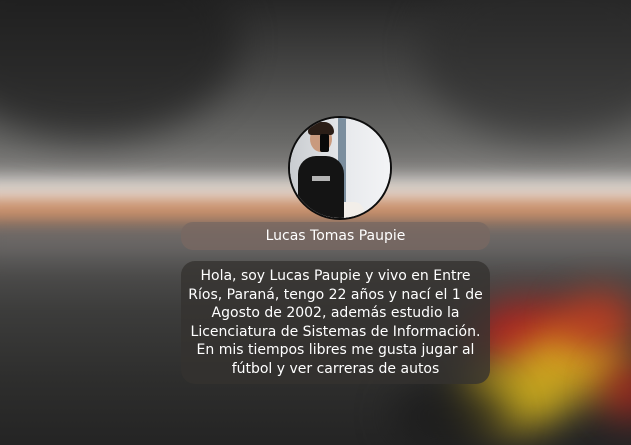 The height and width of the screenshot is (445, 631). Describe the element at coordinates (340, 168) in the screenshot. I see `avatar` at that location.